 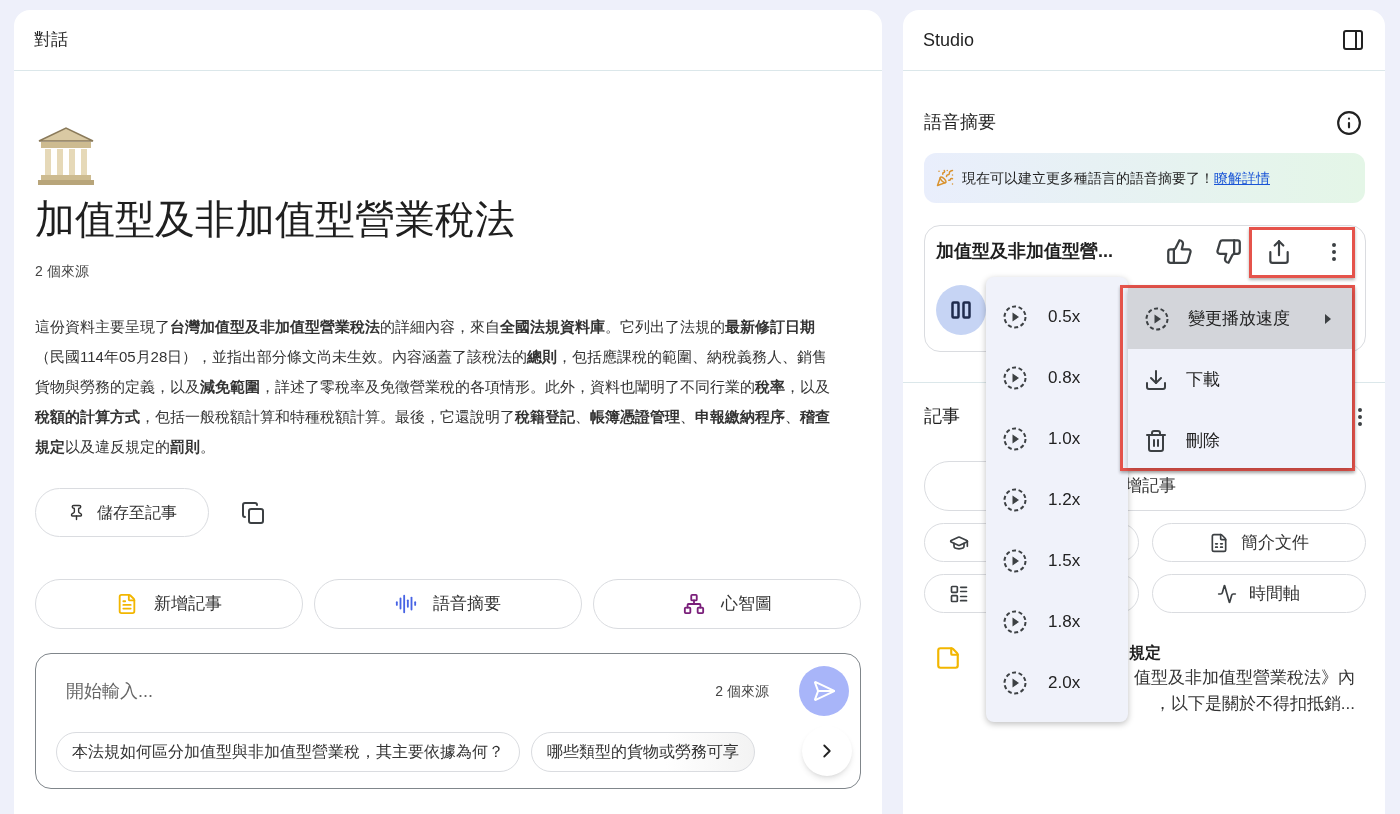 I want to click on learn-more-link: 瞭解詳情, so click(x=1242, y=177).